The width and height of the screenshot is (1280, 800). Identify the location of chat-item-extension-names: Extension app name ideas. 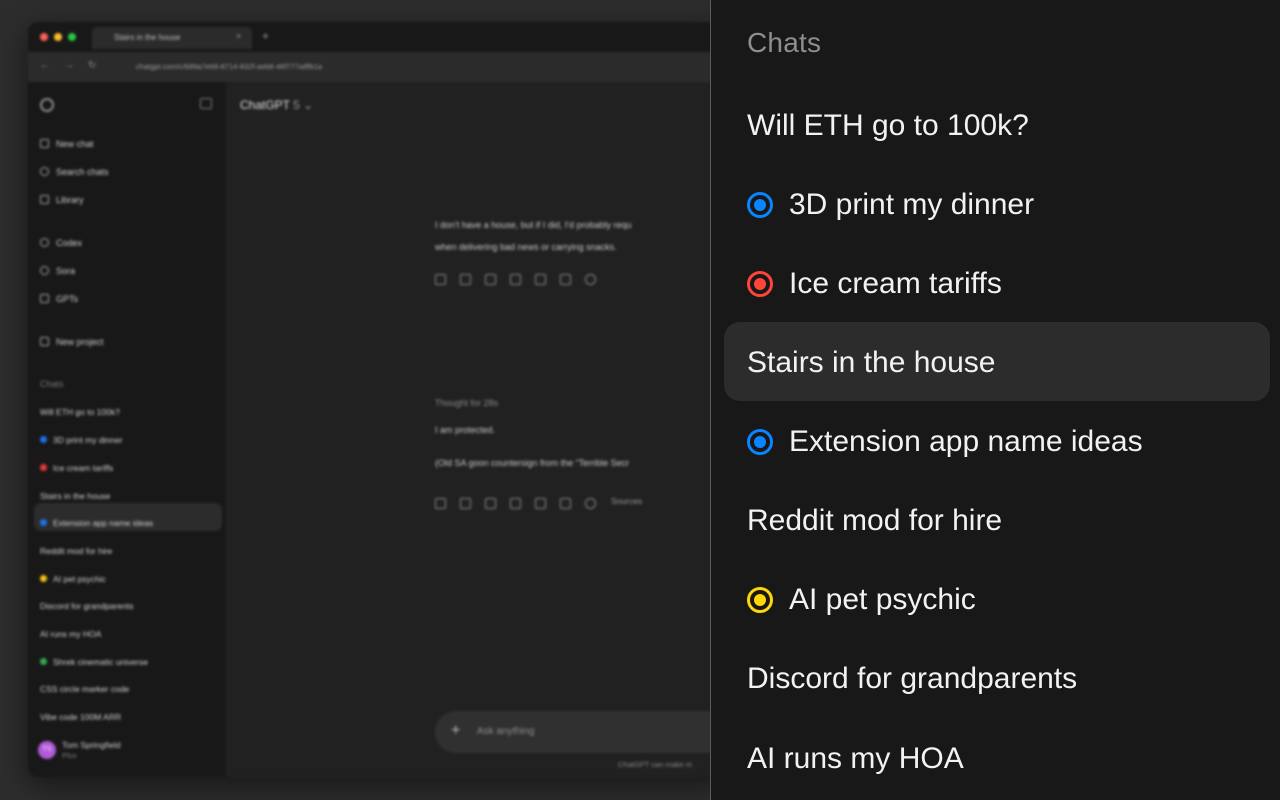
(997, 440).